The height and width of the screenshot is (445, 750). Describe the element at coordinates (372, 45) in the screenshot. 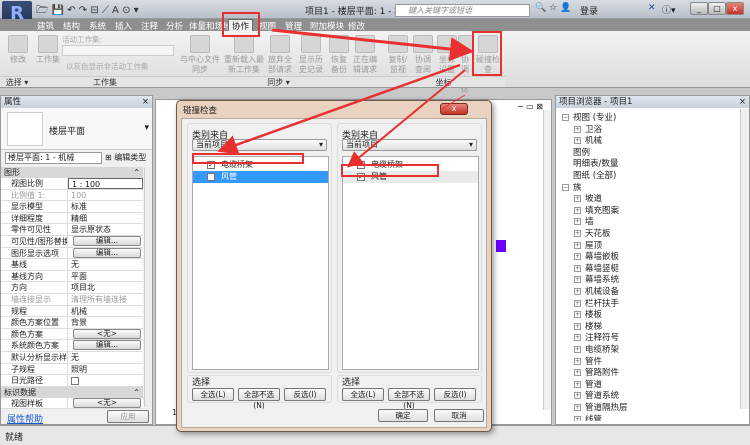

I see `arrow-to-interference-check` at that location.